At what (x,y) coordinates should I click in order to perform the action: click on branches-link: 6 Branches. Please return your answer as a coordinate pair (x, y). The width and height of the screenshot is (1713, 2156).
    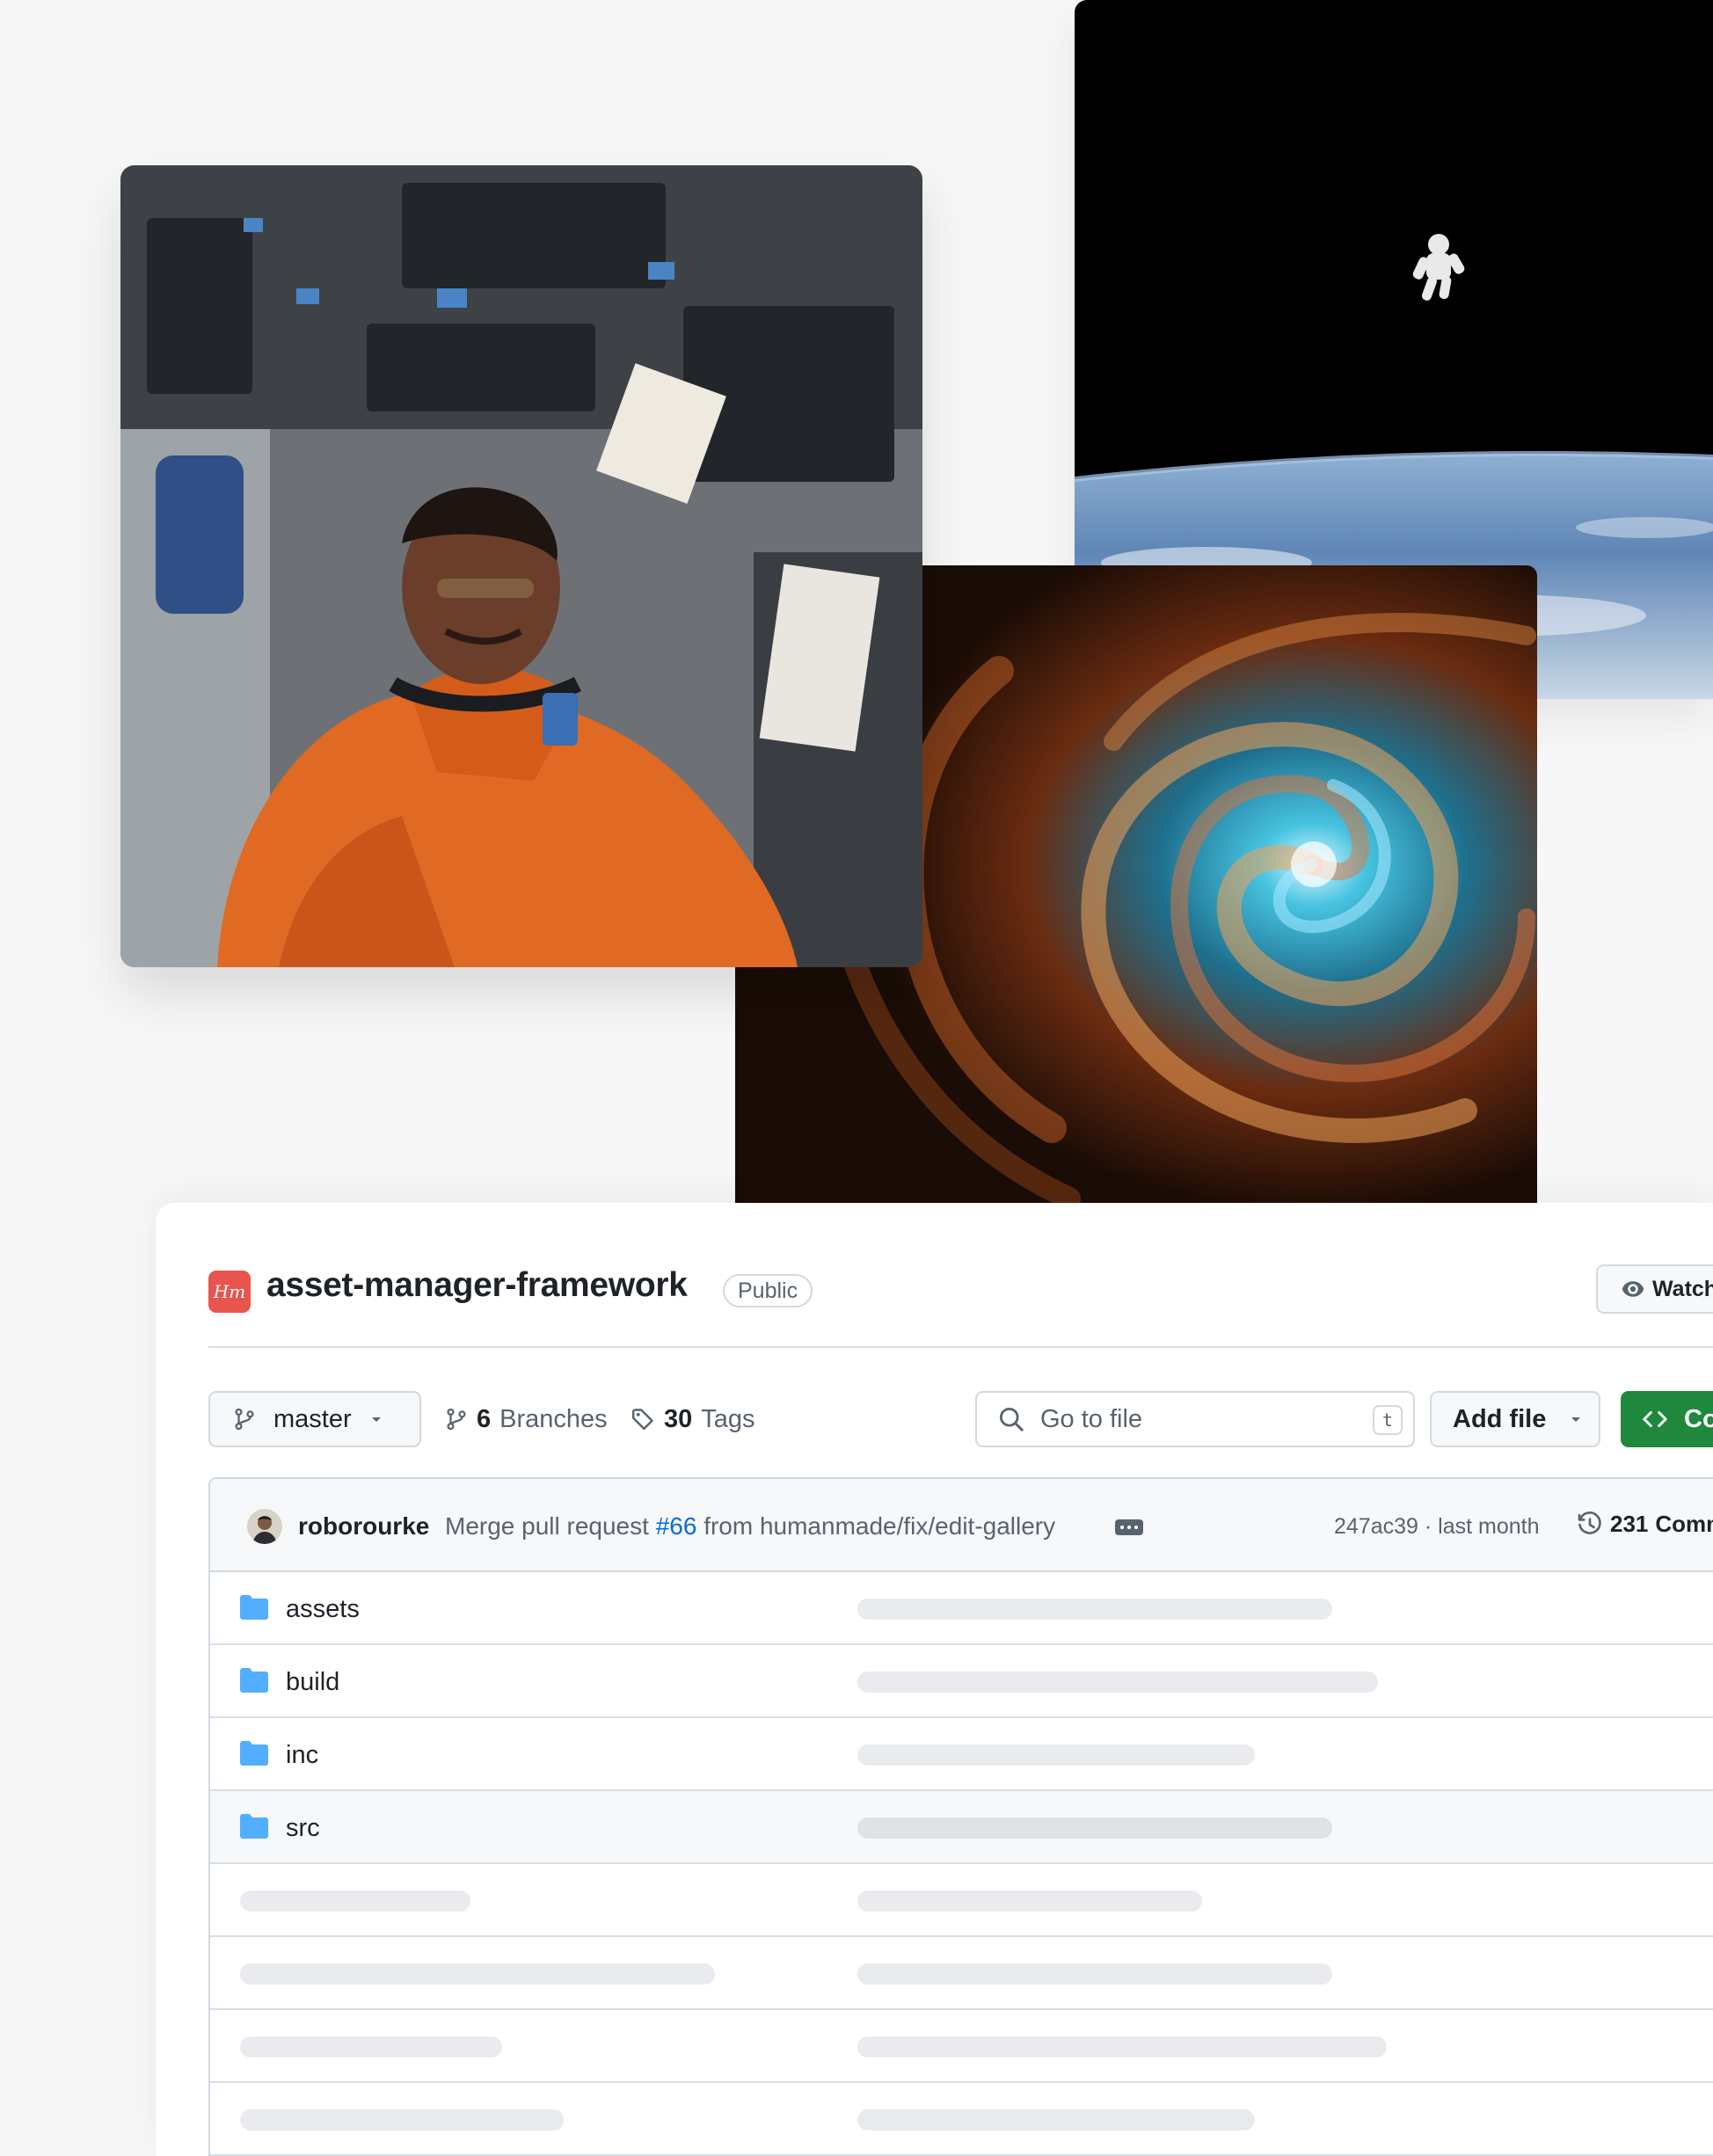
    Looking at the image, I should click on (526, 1419).